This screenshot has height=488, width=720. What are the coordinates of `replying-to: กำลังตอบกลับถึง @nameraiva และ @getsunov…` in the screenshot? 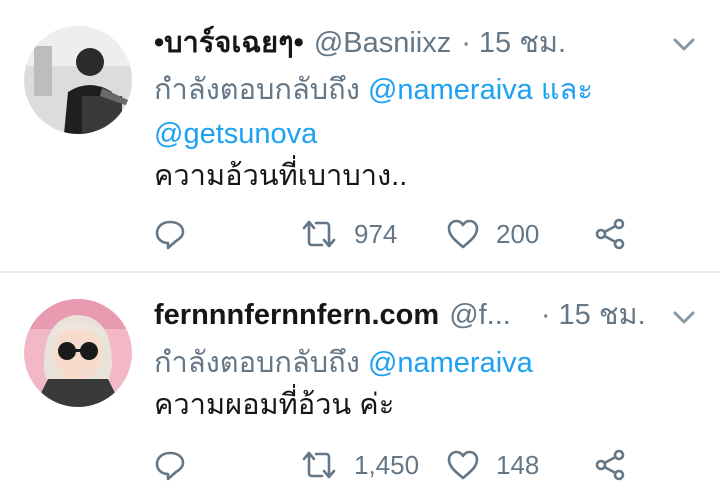 It's located at (407, 112).